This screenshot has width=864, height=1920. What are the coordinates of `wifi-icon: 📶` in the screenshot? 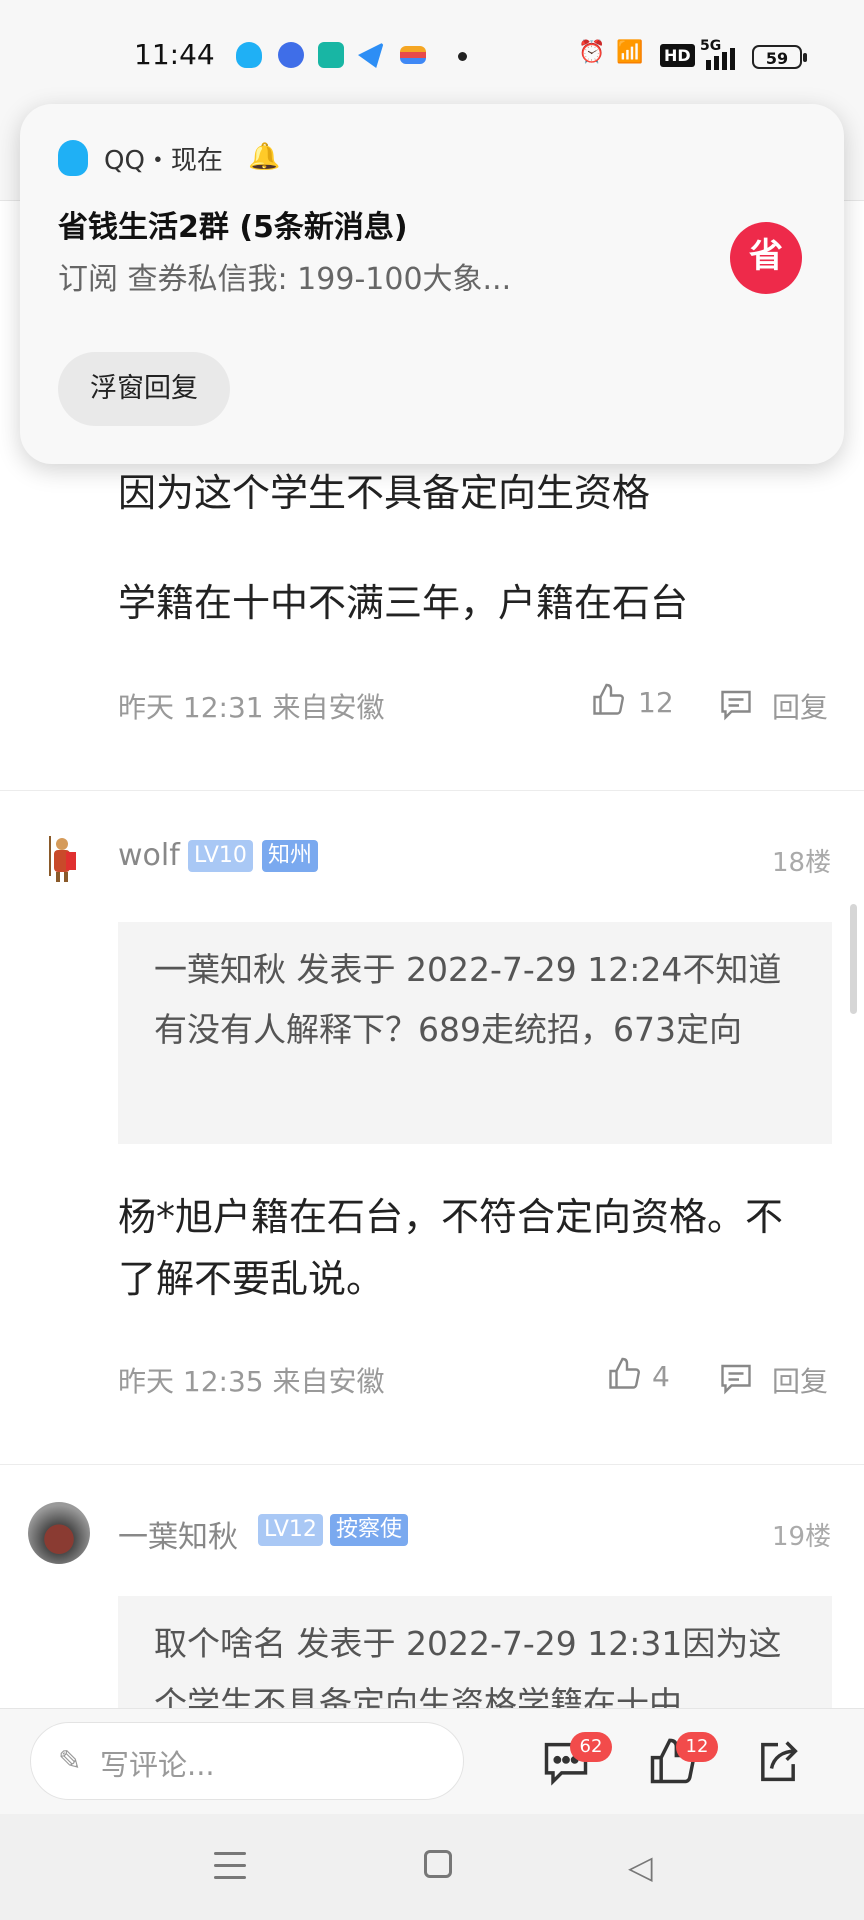 It's located at (630, 52).